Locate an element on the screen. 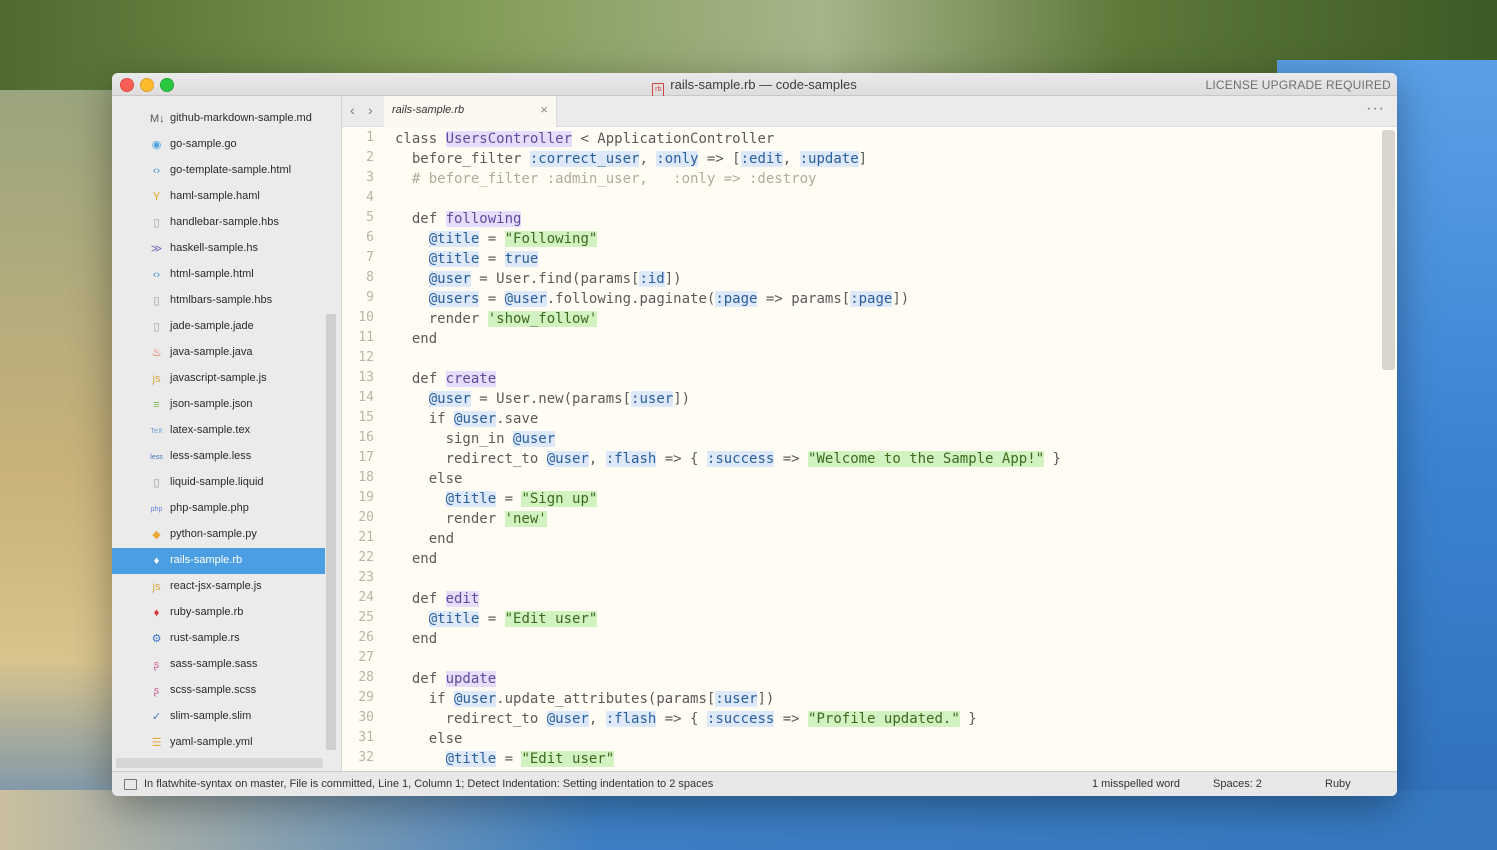 This screenshot has height=850, width=1497. sidebar-file-item: ◉ go-sample.go is located at coordinates (218, 145).